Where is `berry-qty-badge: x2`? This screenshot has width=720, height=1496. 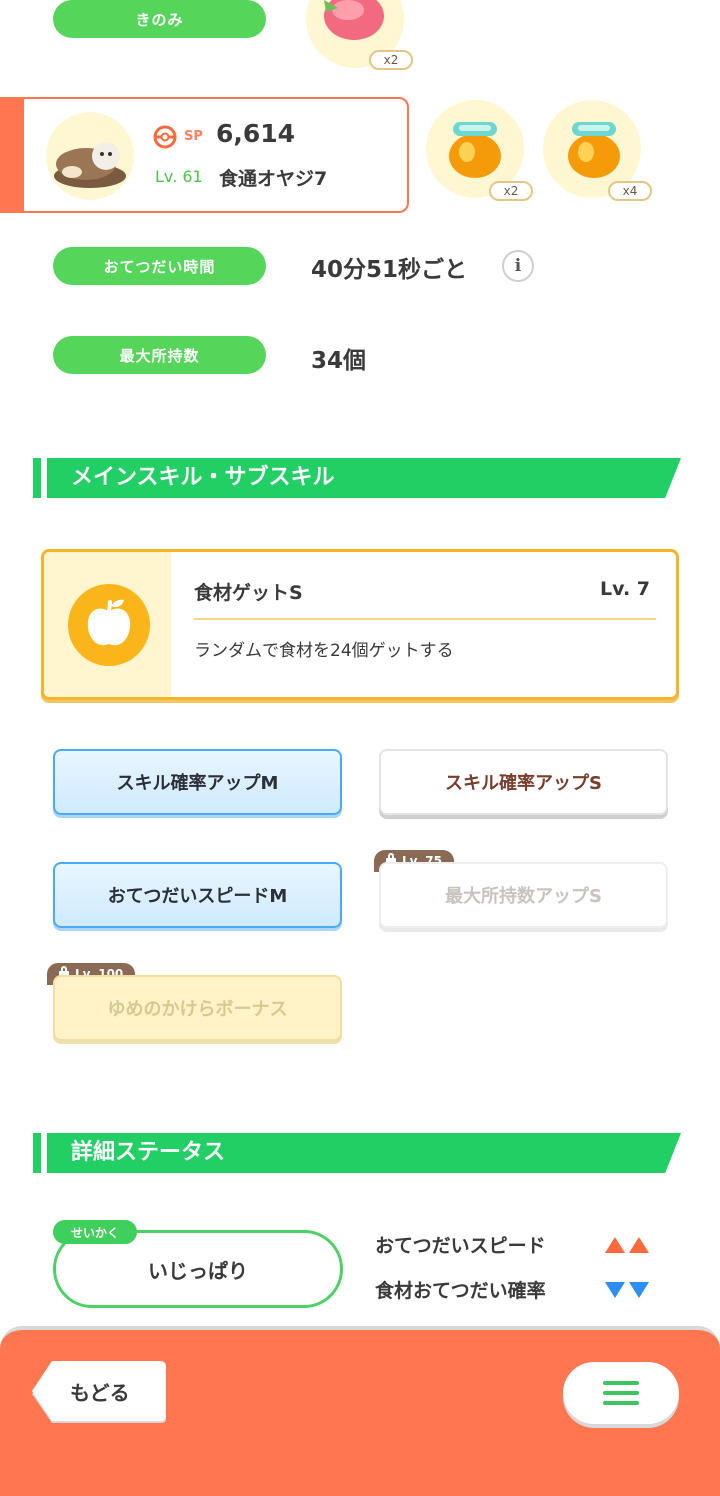 berry-qty-badge: x2 is located at coordinates (391, 60).